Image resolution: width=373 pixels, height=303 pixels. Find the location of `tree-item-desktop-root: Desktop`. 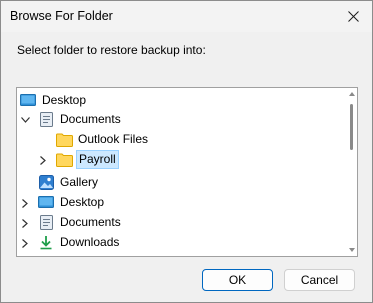

tree-item-desktop-root: Desktop is located at coordinates (53, 100).